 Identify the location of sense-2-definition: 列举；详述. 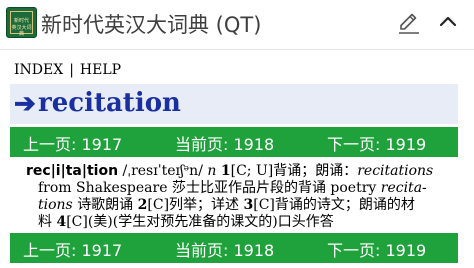
(204, 205).